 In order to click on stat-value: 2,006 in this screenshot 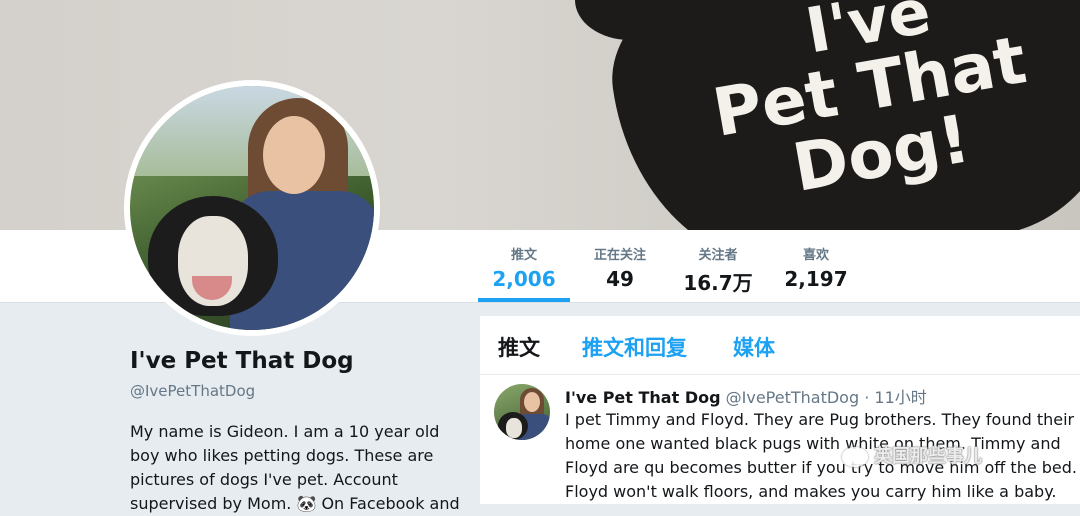, I will do `click(524, 279)`.